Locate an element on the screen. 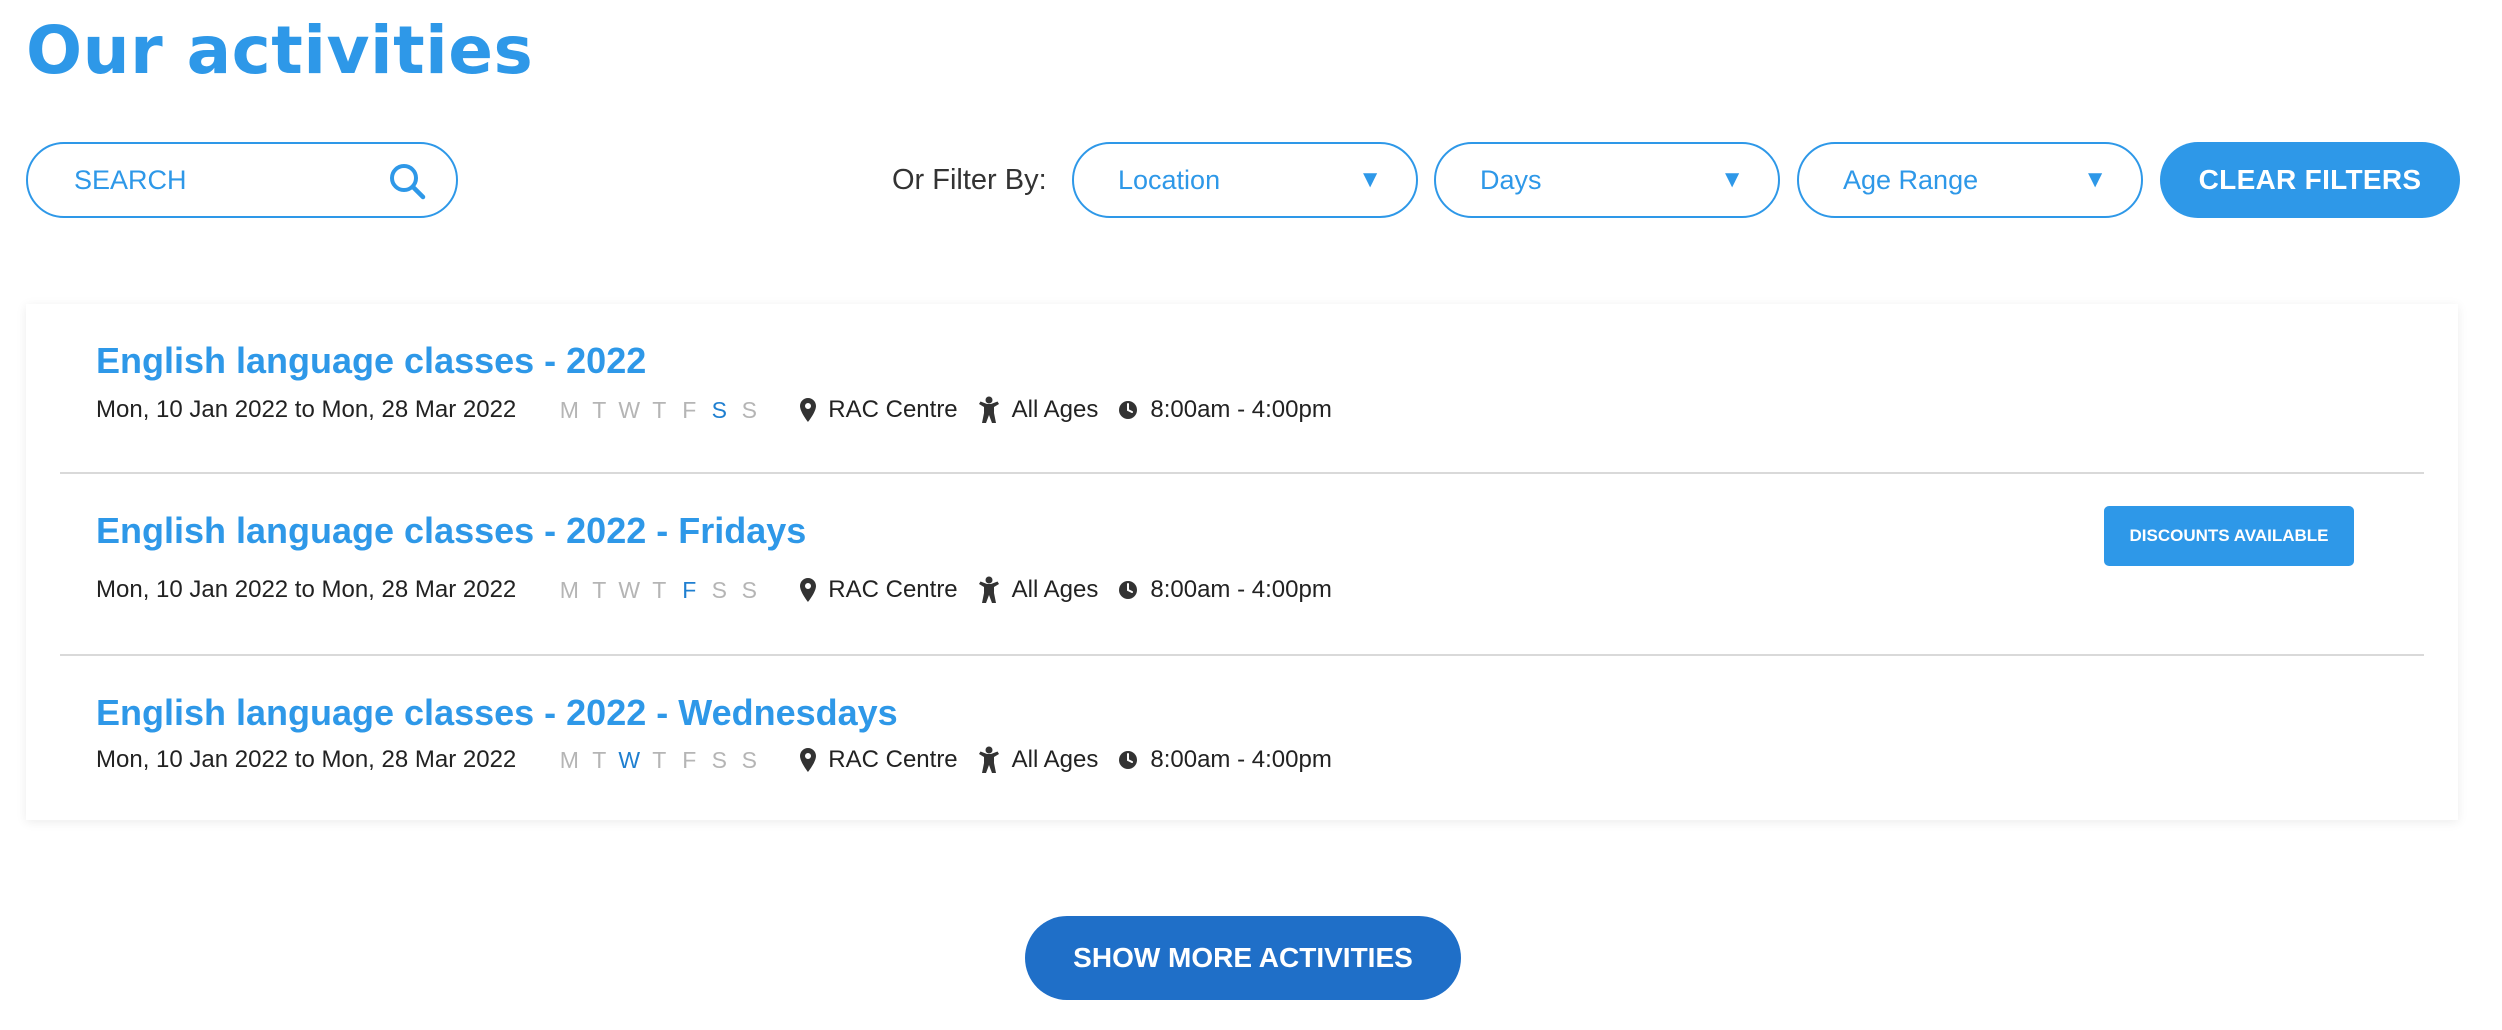 The image size is (2502, 1030). activity-title-link: English language classes - 2022 is located at coordinates (371, 361).